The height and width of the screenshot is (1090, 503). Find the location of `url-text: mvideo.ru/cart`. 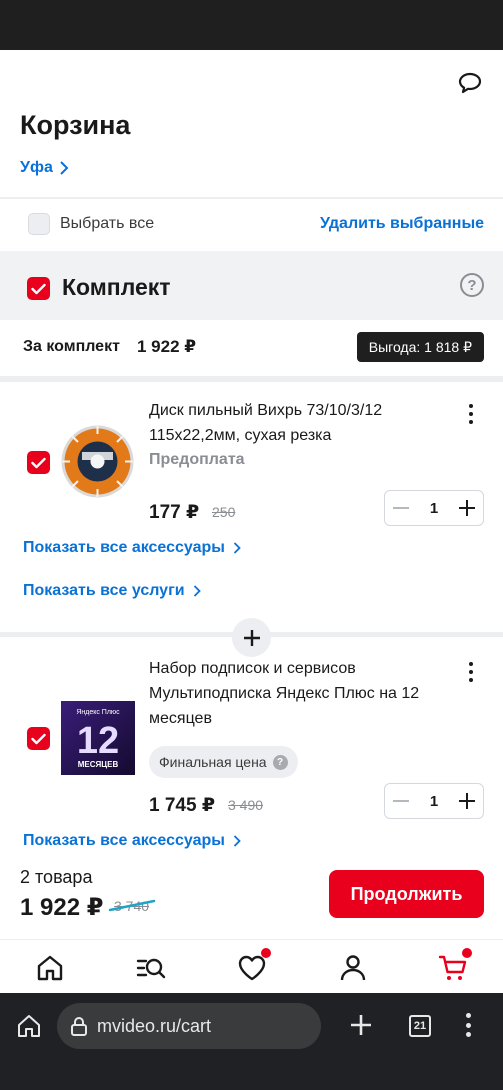

url-text: mvideo.ru/cart is located at coordinates (154, 1025).